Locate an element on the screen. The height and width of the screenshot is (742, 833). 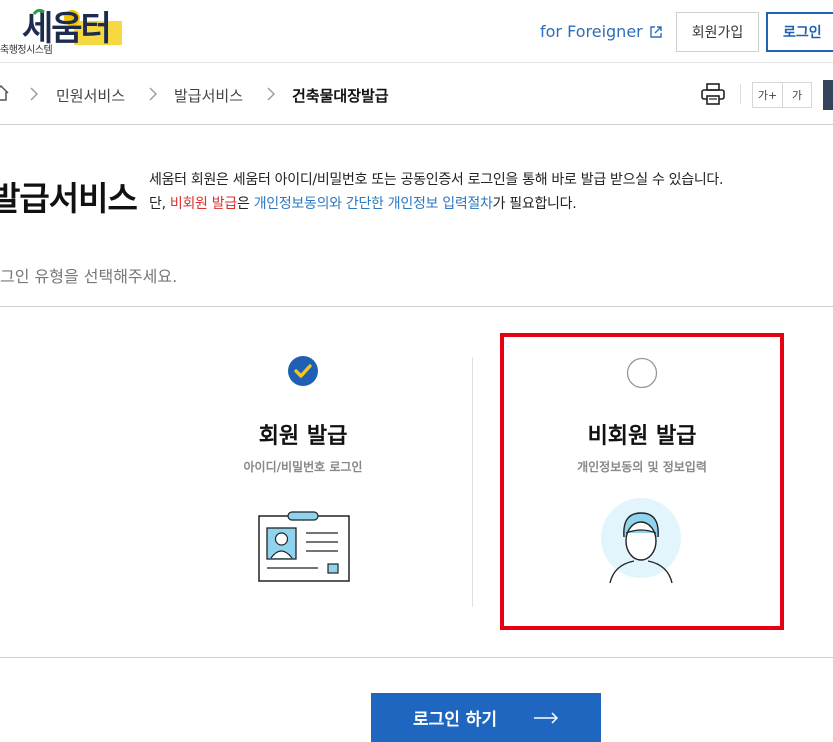
breadcrumb: 민원서비스 발급서비스 건축물대장발급 가+ 가 is located at coordinates (416, 94).